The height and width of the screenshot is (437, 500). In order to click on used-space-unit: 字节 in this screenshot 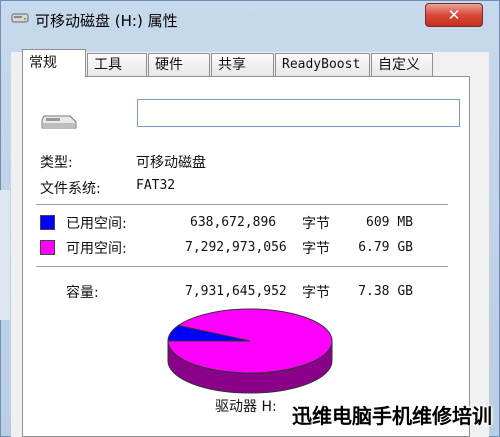, I will do `click(316, 224)`.